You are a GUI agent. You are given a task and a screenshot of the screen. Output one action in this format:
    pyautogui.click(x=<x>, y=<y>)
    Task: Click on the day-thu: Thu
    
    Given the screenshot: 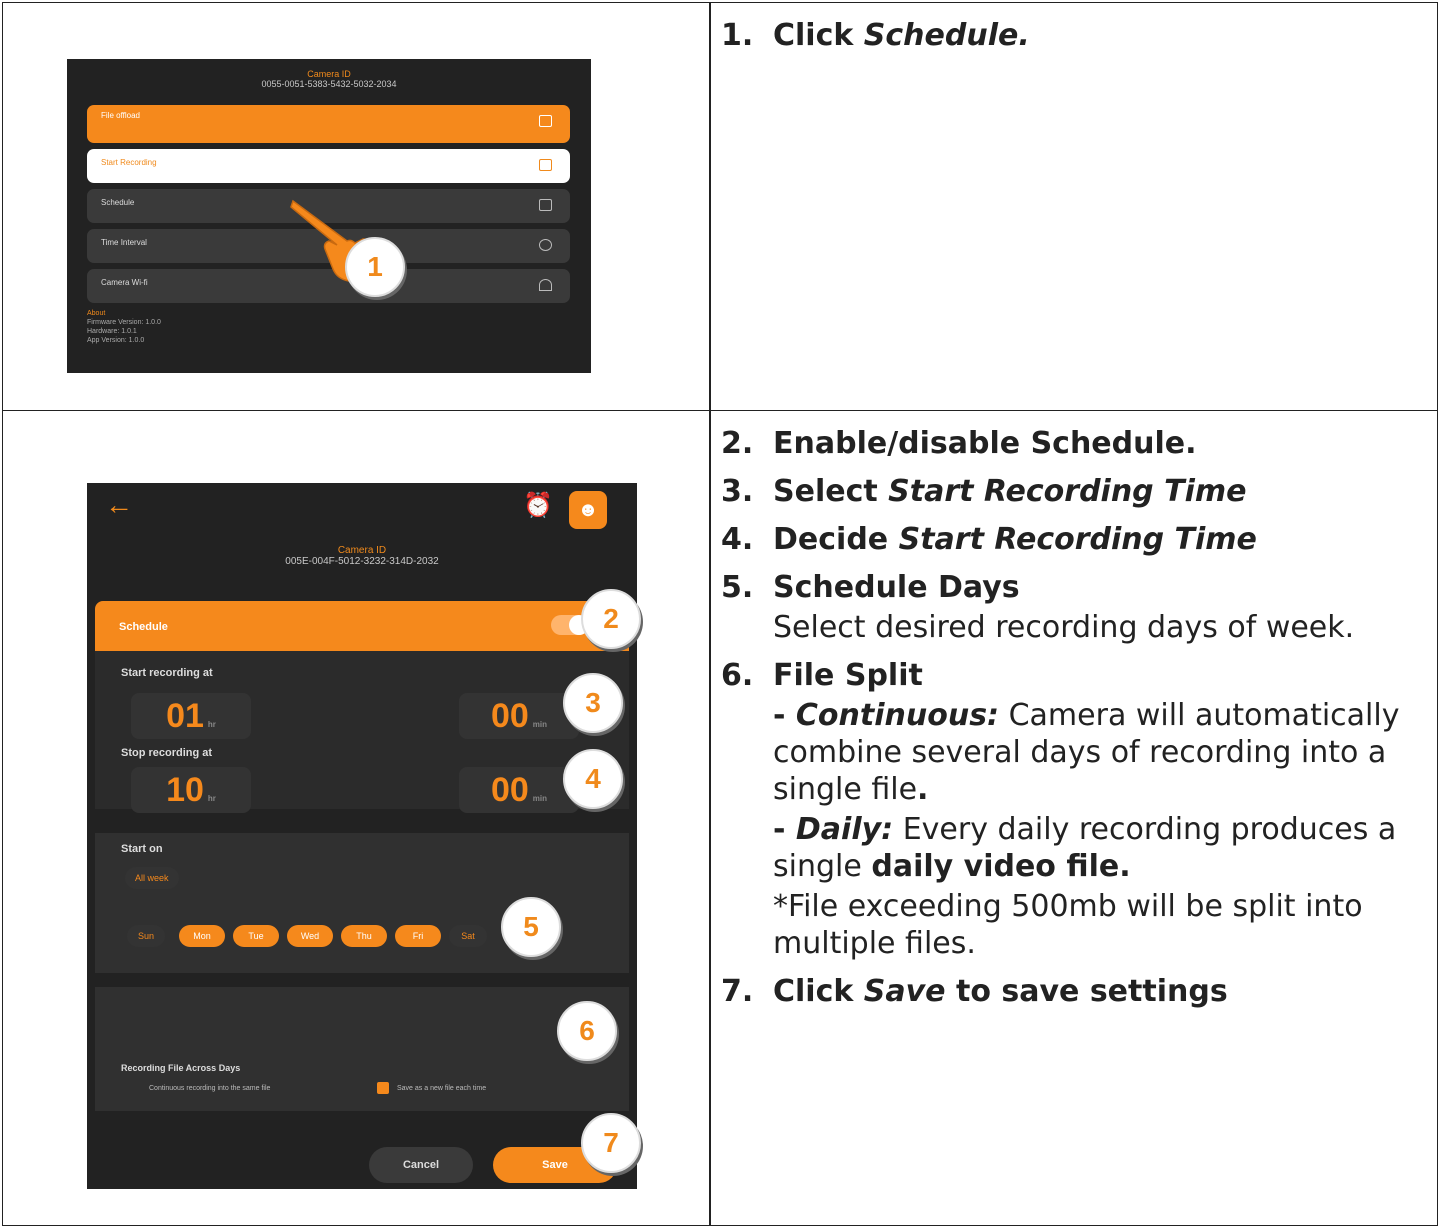 What is the action you would take?
    pyautogui.click(x=364, y=936)
    